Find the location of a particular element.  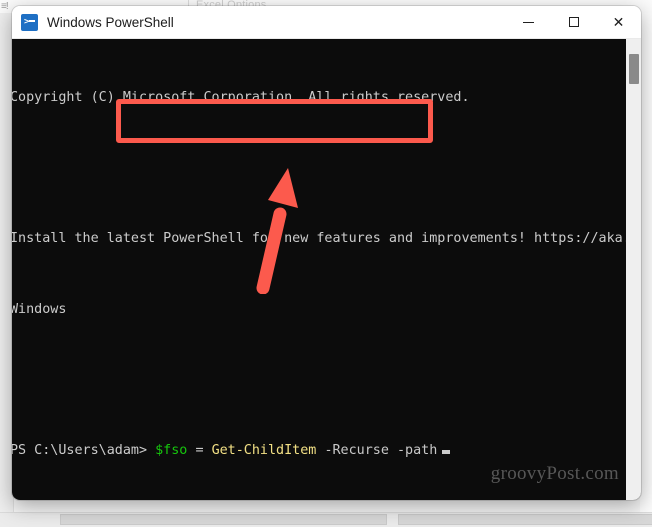

close-icon: ✕ is located at coordinates (618, 22).